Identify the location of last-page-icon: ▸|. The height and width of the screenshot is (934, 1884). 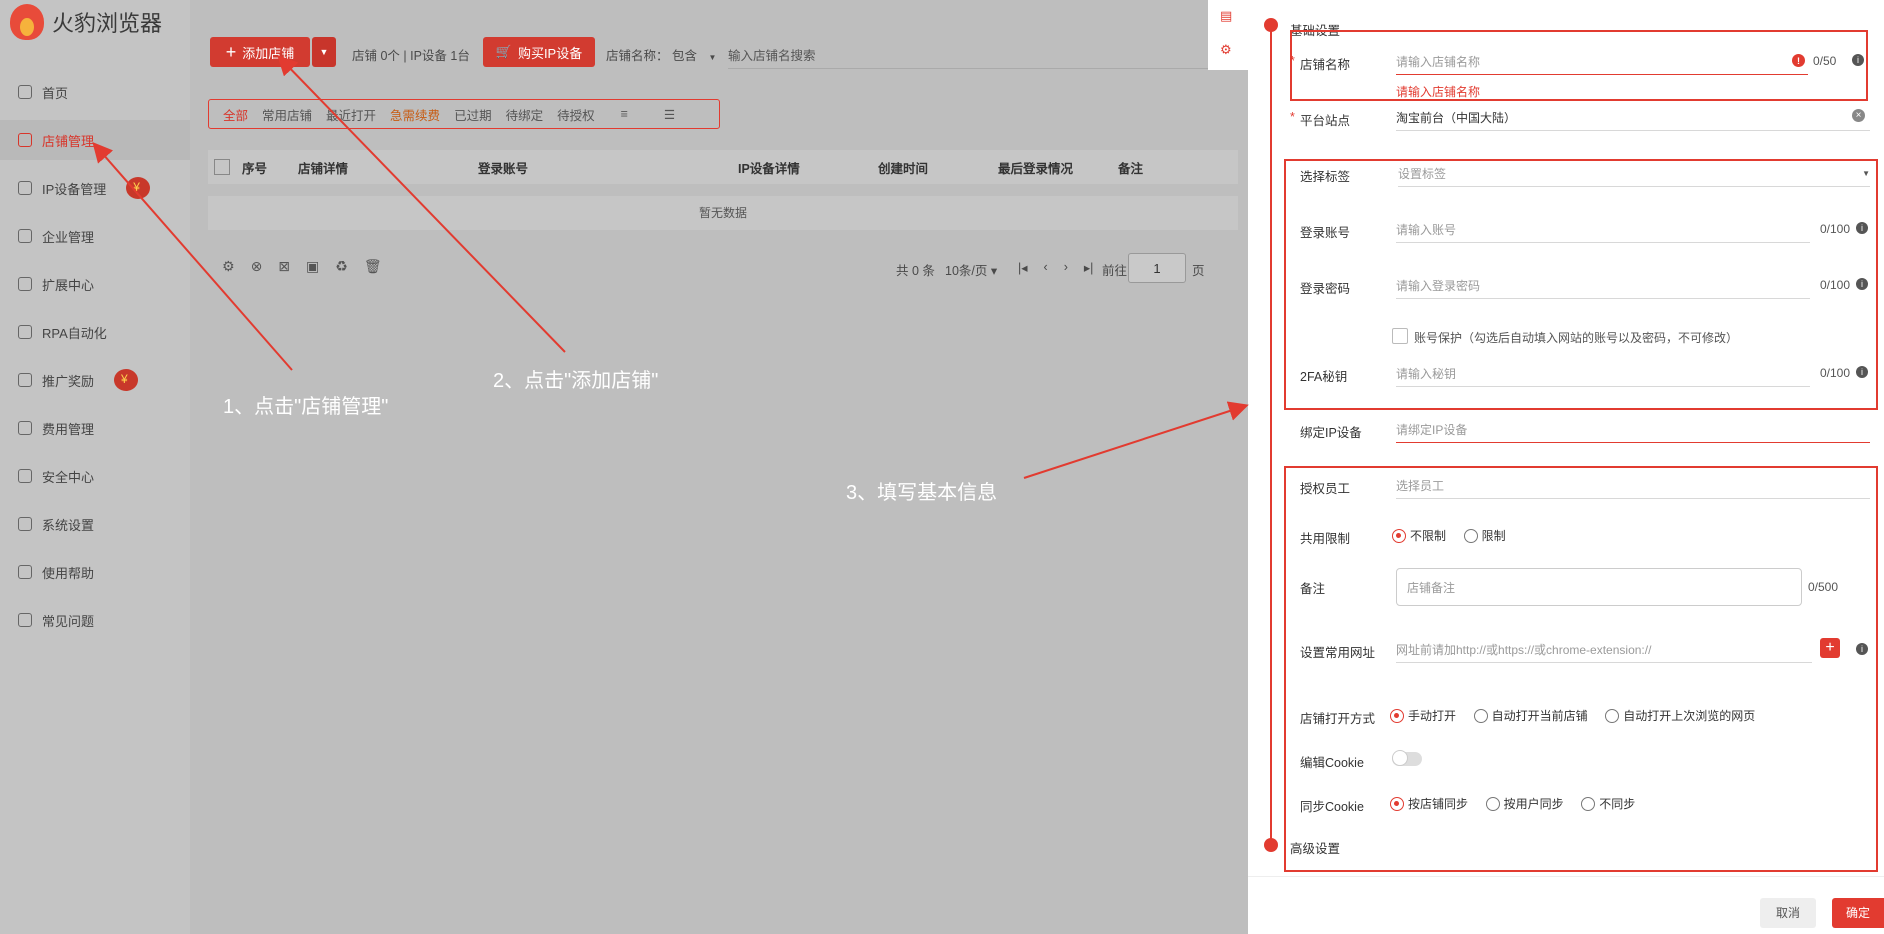
(1089, 267).